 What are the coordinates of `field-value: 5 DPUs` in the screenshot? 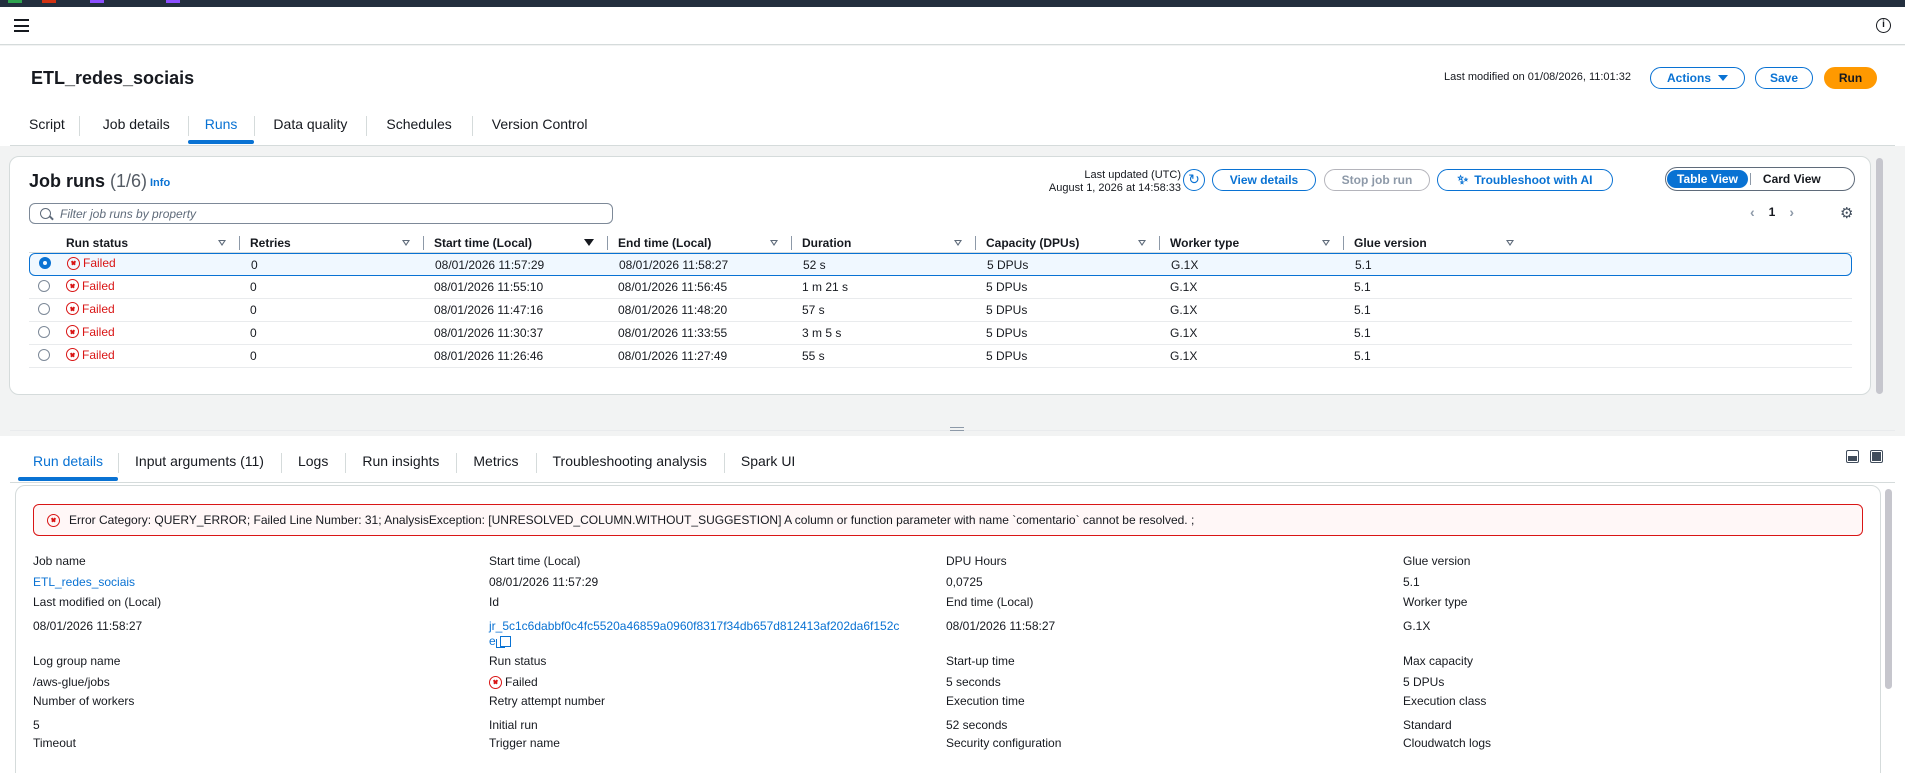 It's located at (1424, 682).